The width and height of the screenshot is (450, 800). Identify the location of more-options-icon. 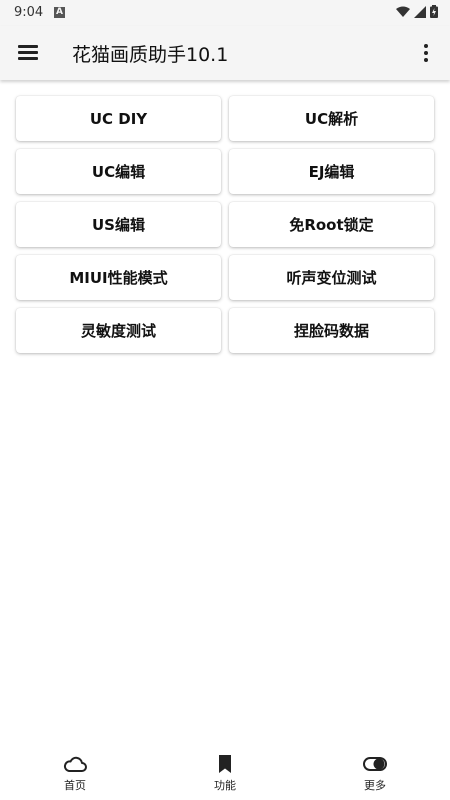
(426, 53).